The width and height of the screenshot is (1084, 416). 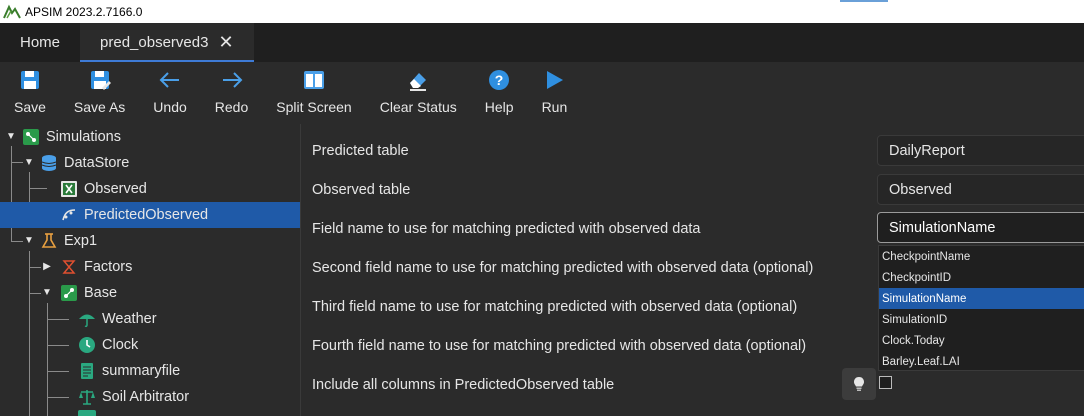 What do you see at coordinates (981, 361) in the screenshot?
I see `dropdown-option: Barley.Leaf.LAI` at bounding box center [981, 361].